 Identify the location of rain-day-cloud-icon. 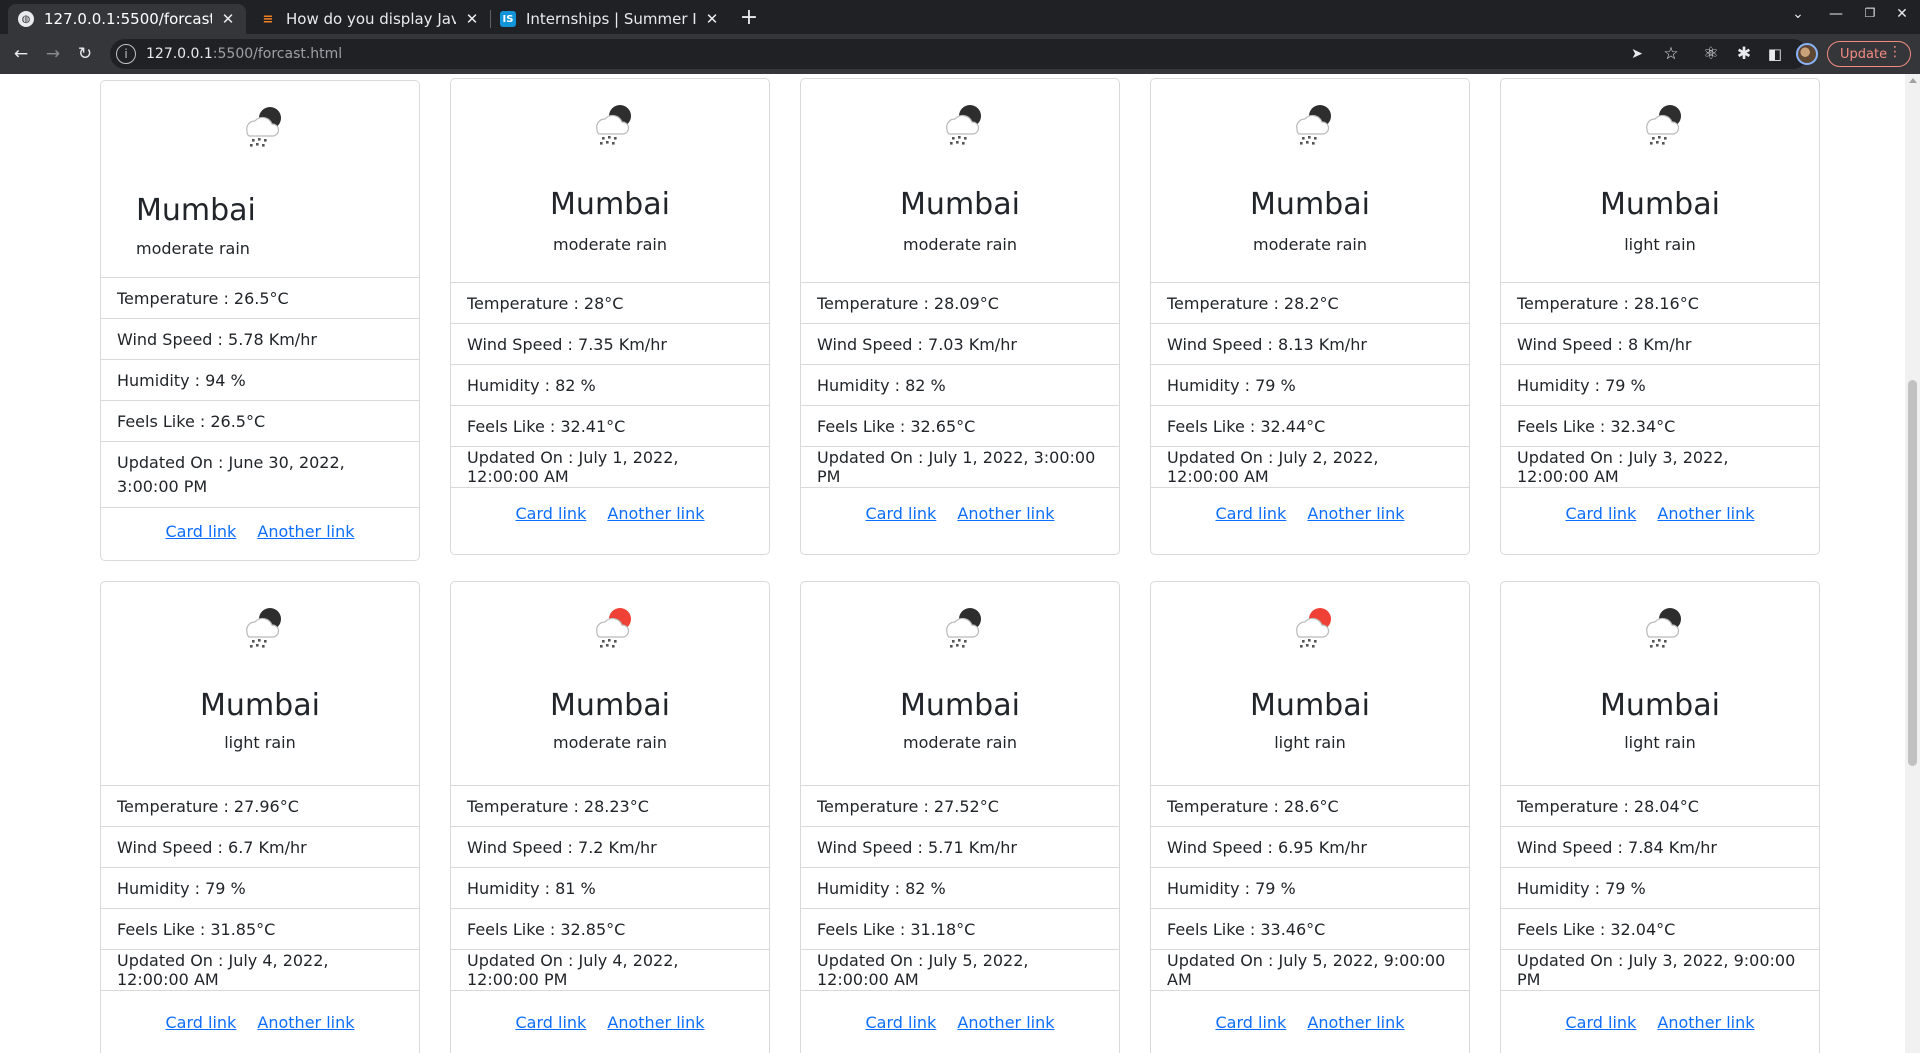
(613, 628).